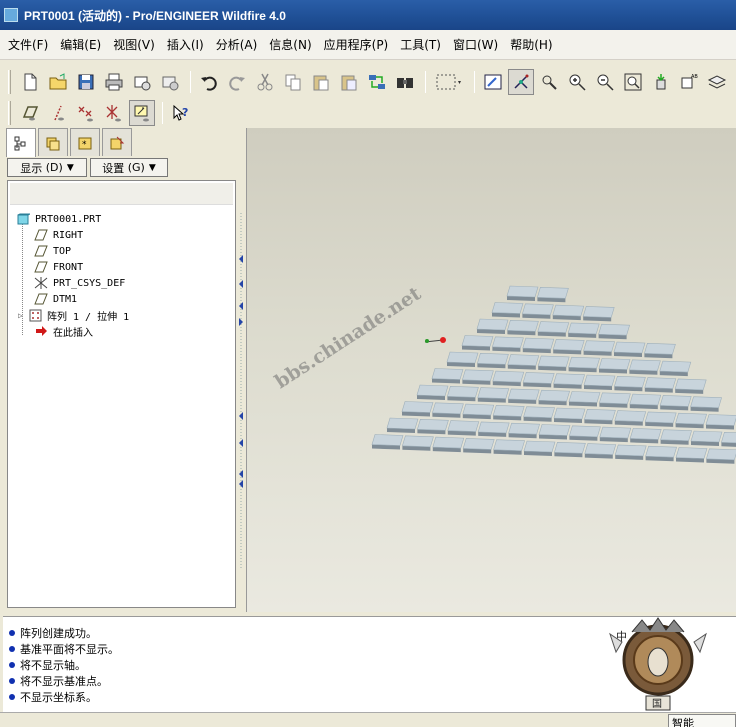 This screenshot has width=736, height=727. What do you see at coordinates (142, 82) in the screenshot?
I see `send-mail-button` at bounding box center [142, 82].